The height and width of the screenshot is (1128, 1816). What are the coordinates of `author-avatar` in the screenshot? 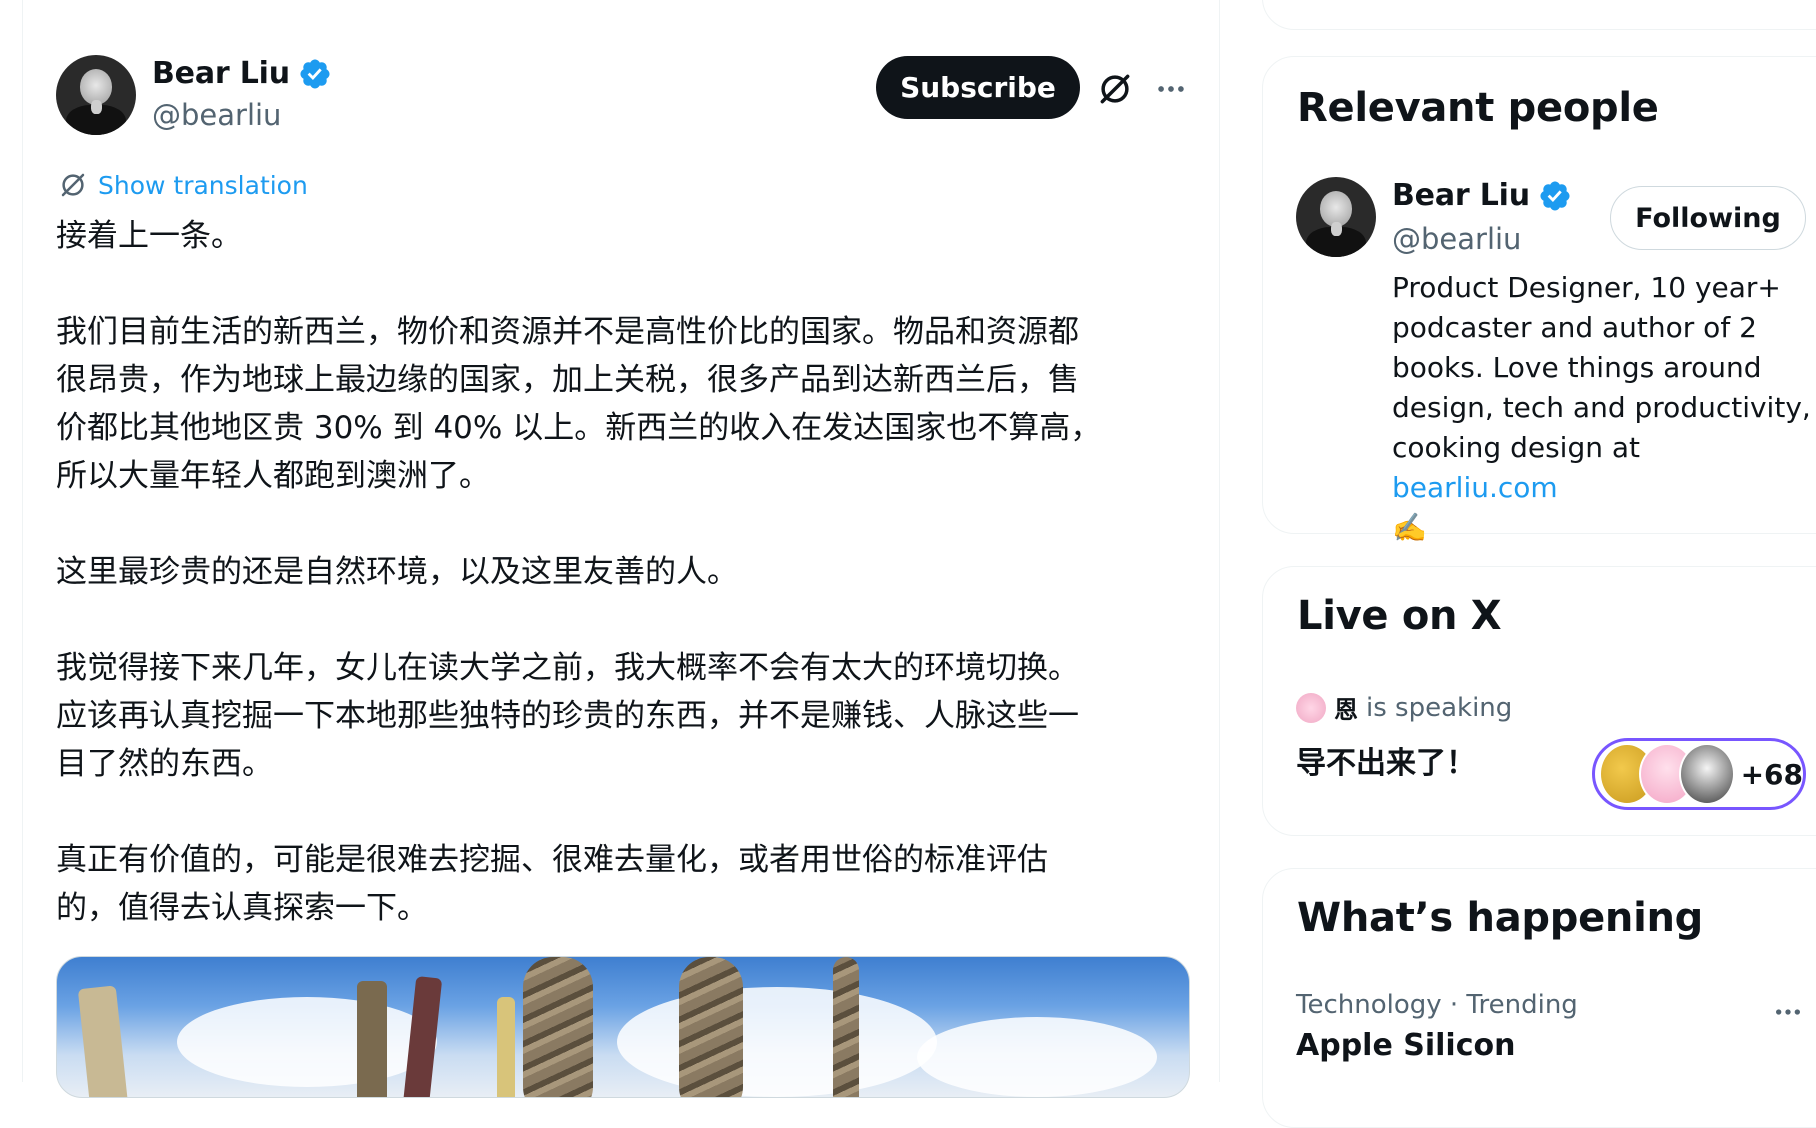 It's located at (96, 95).